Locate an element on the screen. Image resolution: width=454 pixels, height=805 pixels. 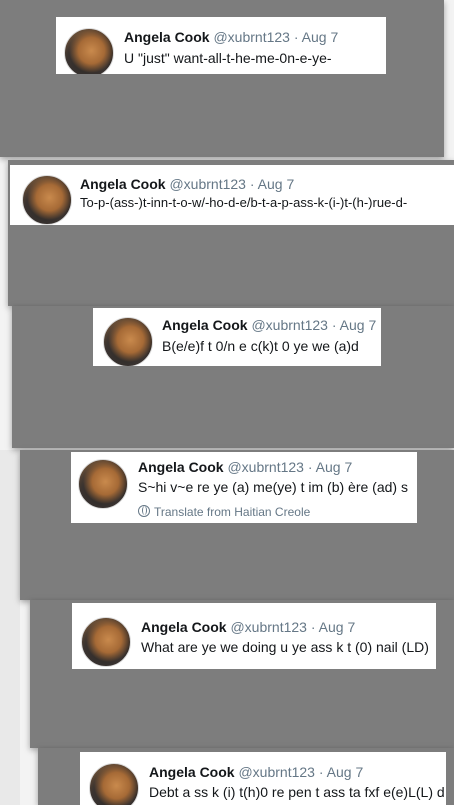
tweet-text: B(e/e)f t 0/n e c(k)t 0 ye we (a)d is located at coordinates (260, 346).